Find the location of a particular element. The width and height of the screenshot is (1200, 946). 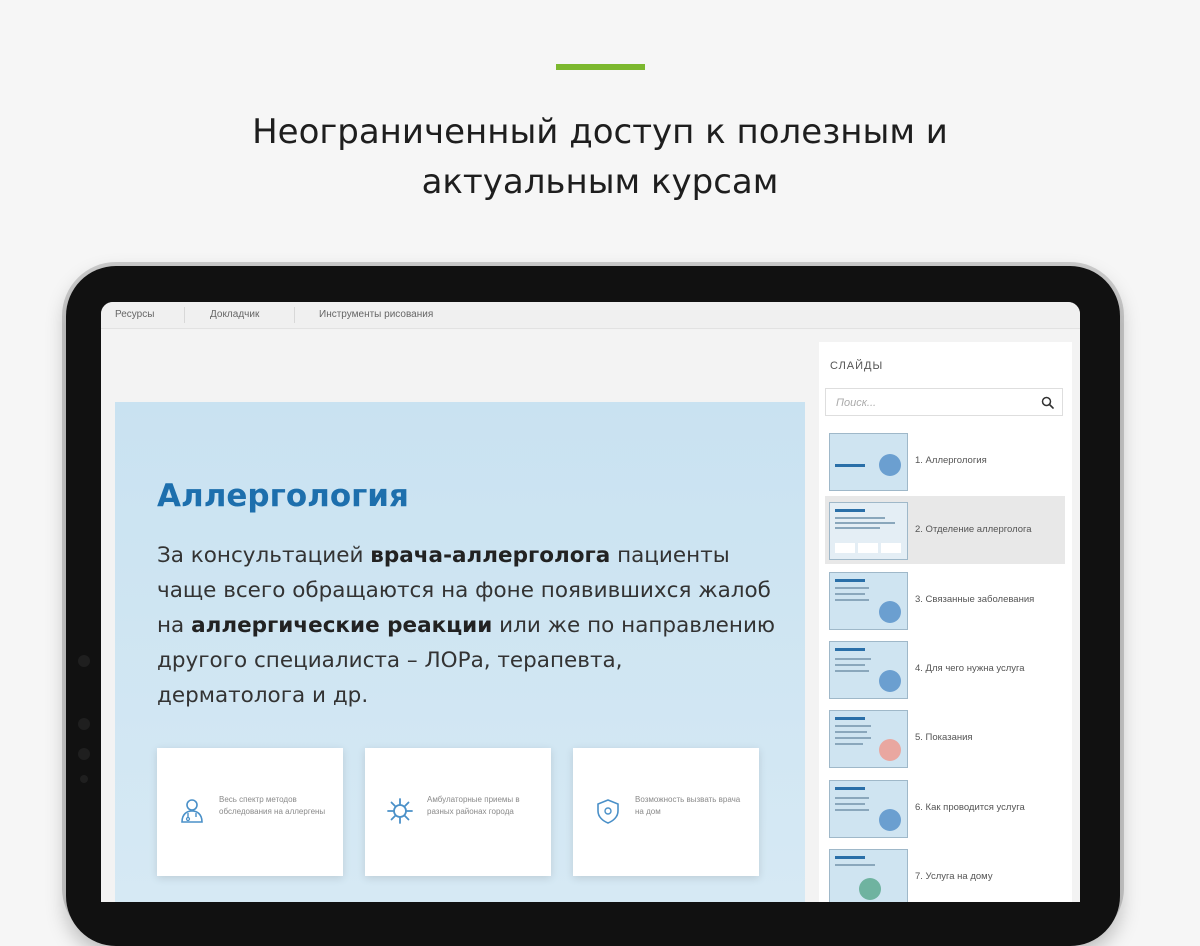

doctor-icon is located at coordinates (192, 811).